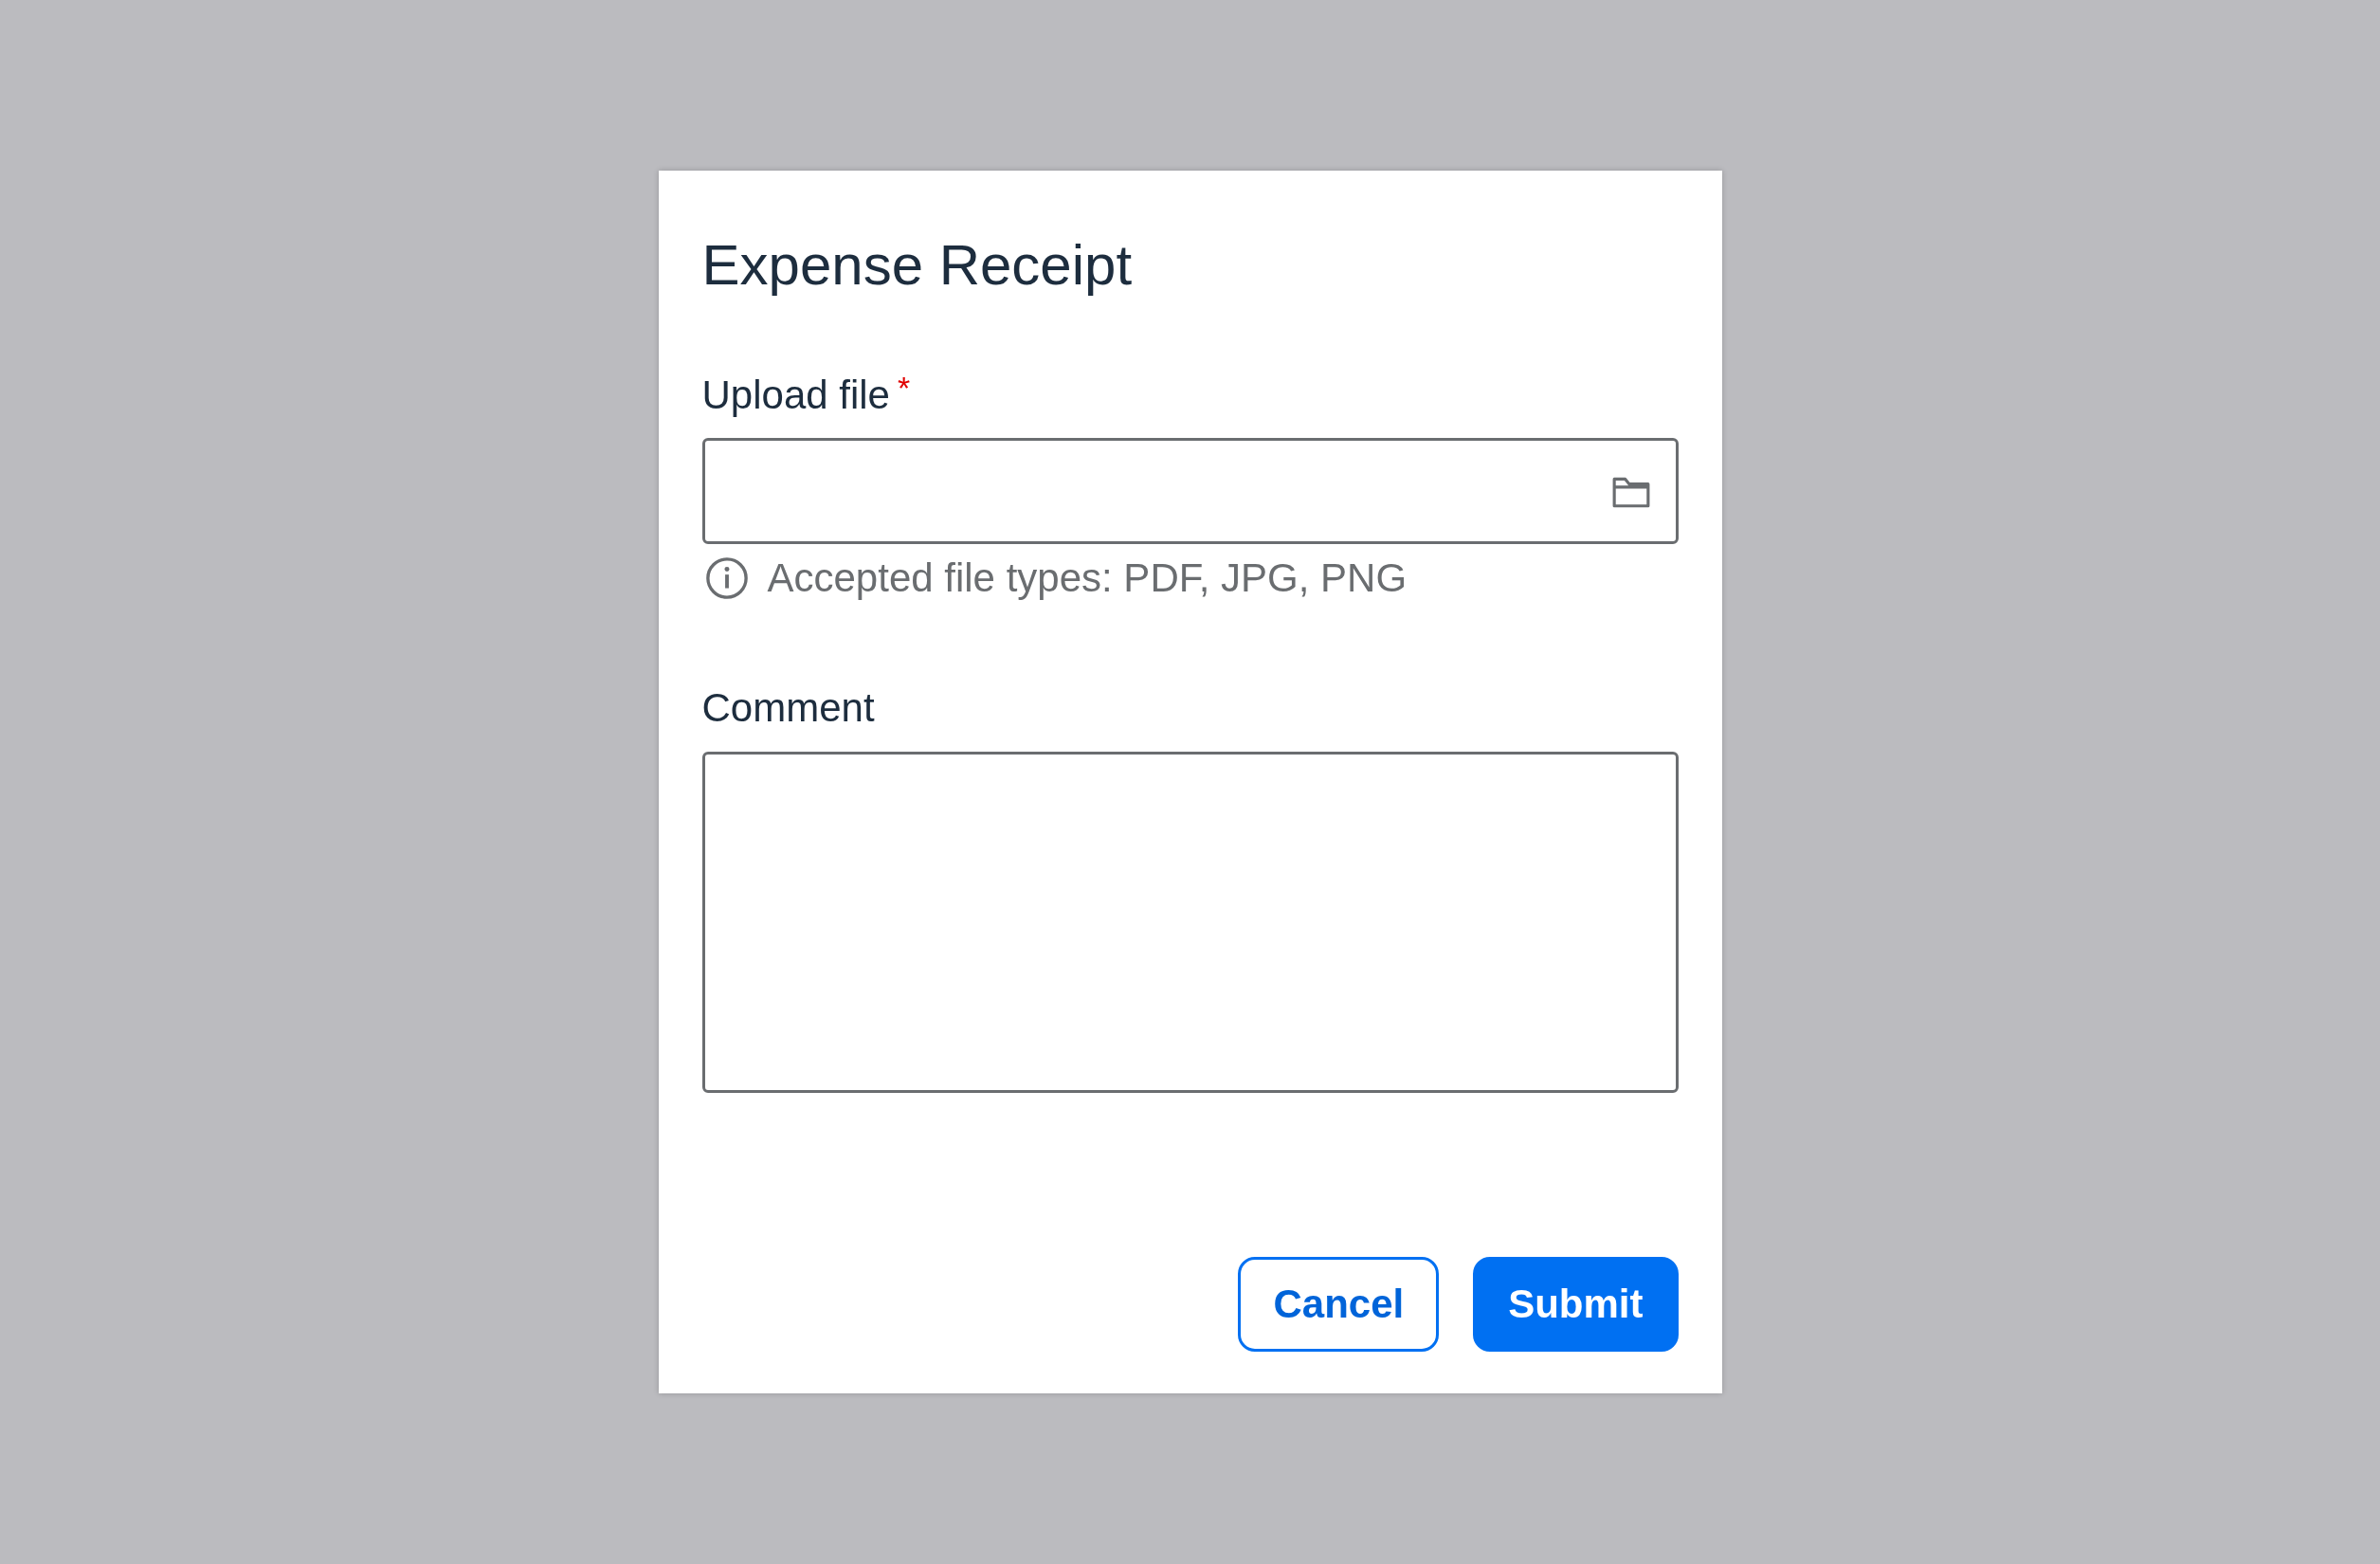  What do you see at coordinates (917, 265) in the screenshot?
I see `dialog-title: Expense Receipt` at bounding box center [917, 265].